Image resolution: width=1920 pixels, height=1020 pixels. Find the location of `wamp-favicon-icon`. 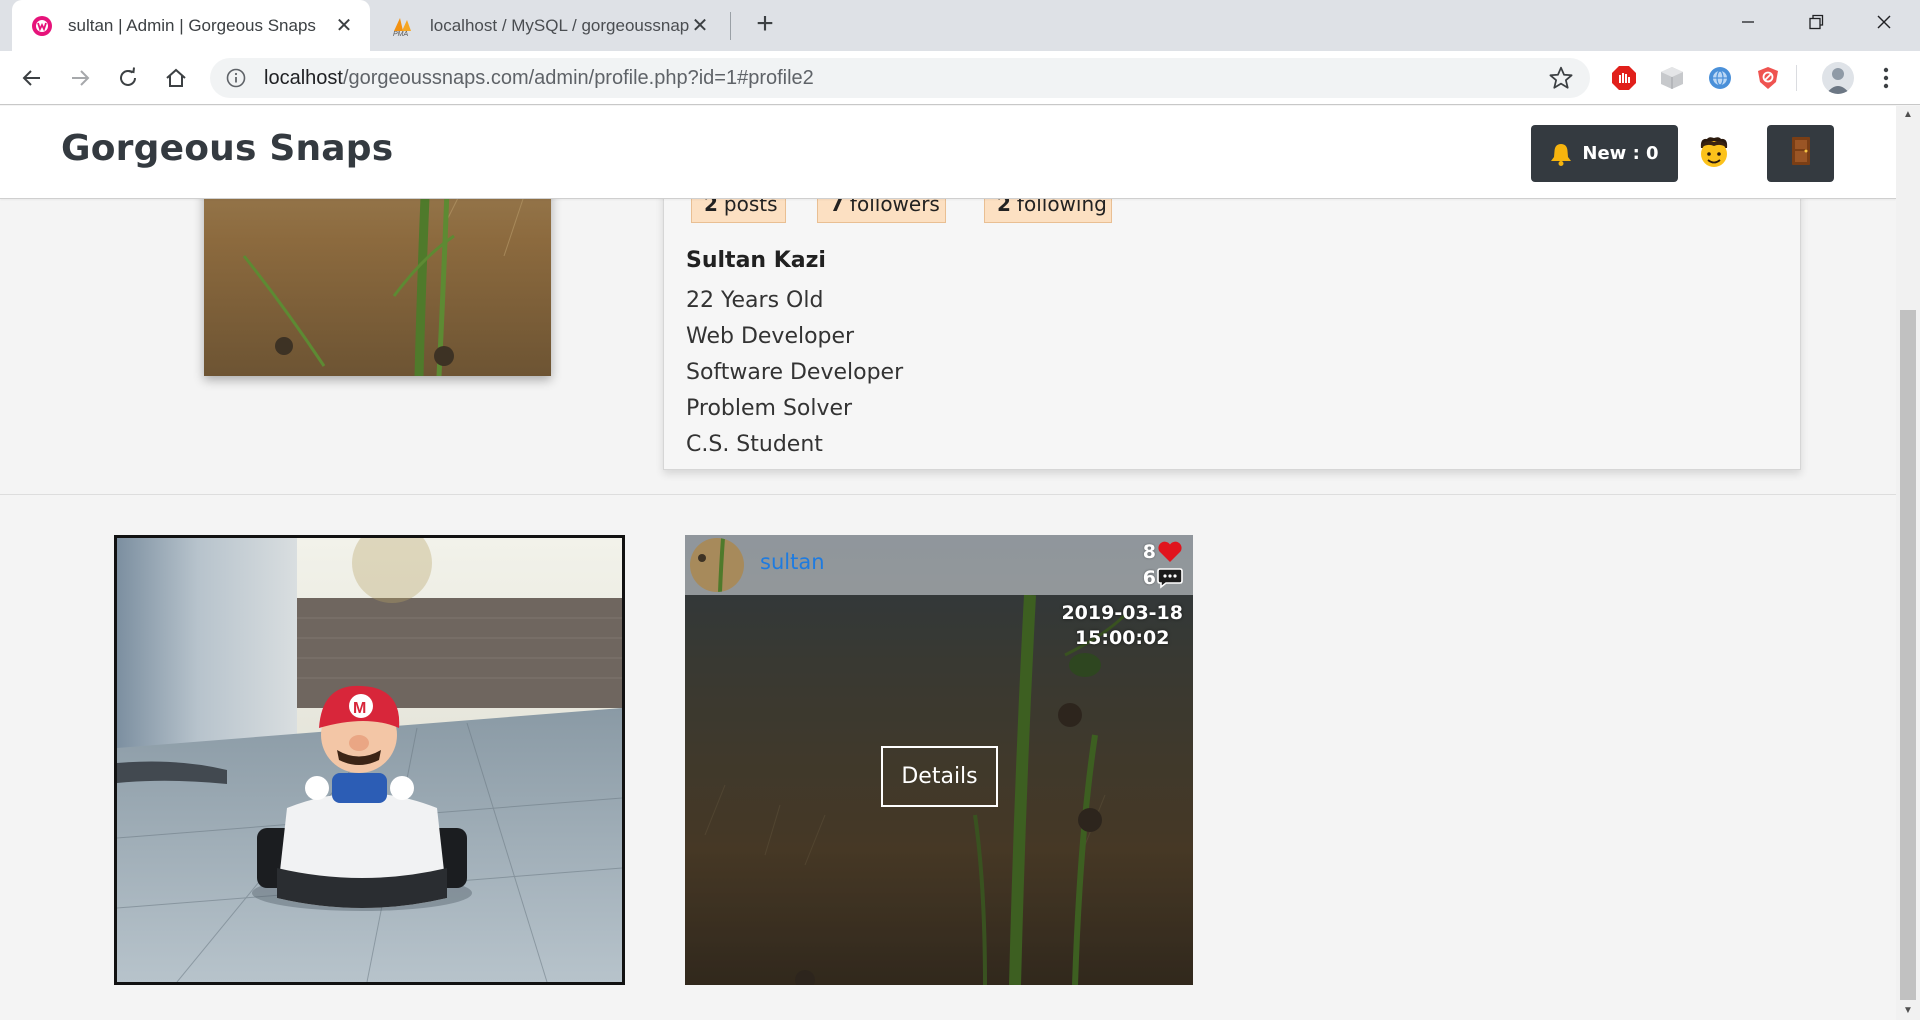

wamp-favicon-icon is located at coordinates (42, 26).